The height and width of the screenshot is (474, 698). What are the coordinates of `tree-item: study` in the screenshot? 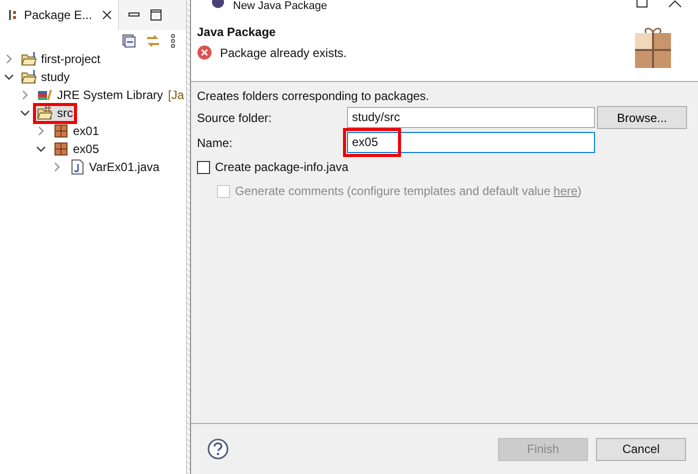 It's located at (45, 77).